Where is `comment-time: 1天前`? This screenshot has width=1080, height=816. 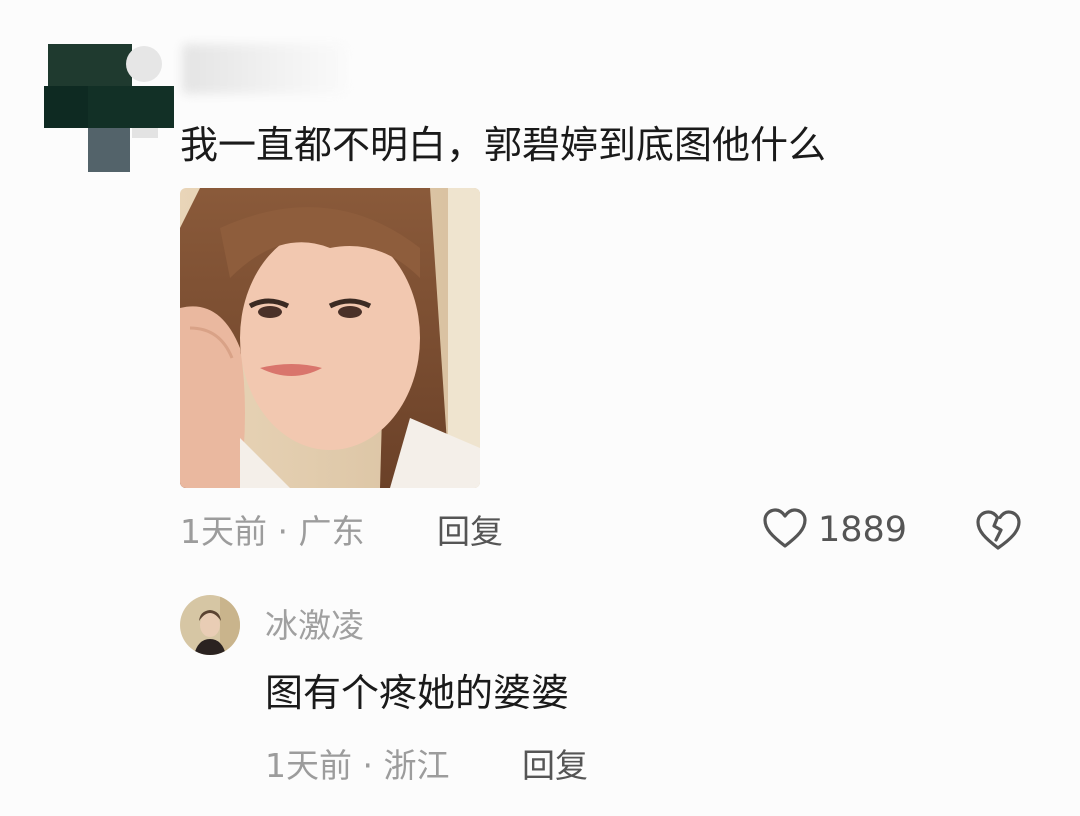 comment-time: 1天前 is located at coordinates (223, 531).